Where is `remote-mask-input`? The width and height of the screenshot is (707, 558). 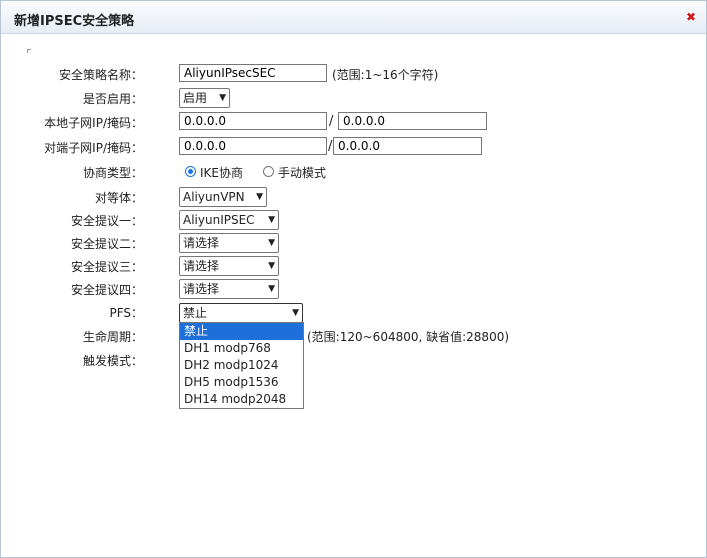 remote-mask-input is located at coordinates (407, 146).